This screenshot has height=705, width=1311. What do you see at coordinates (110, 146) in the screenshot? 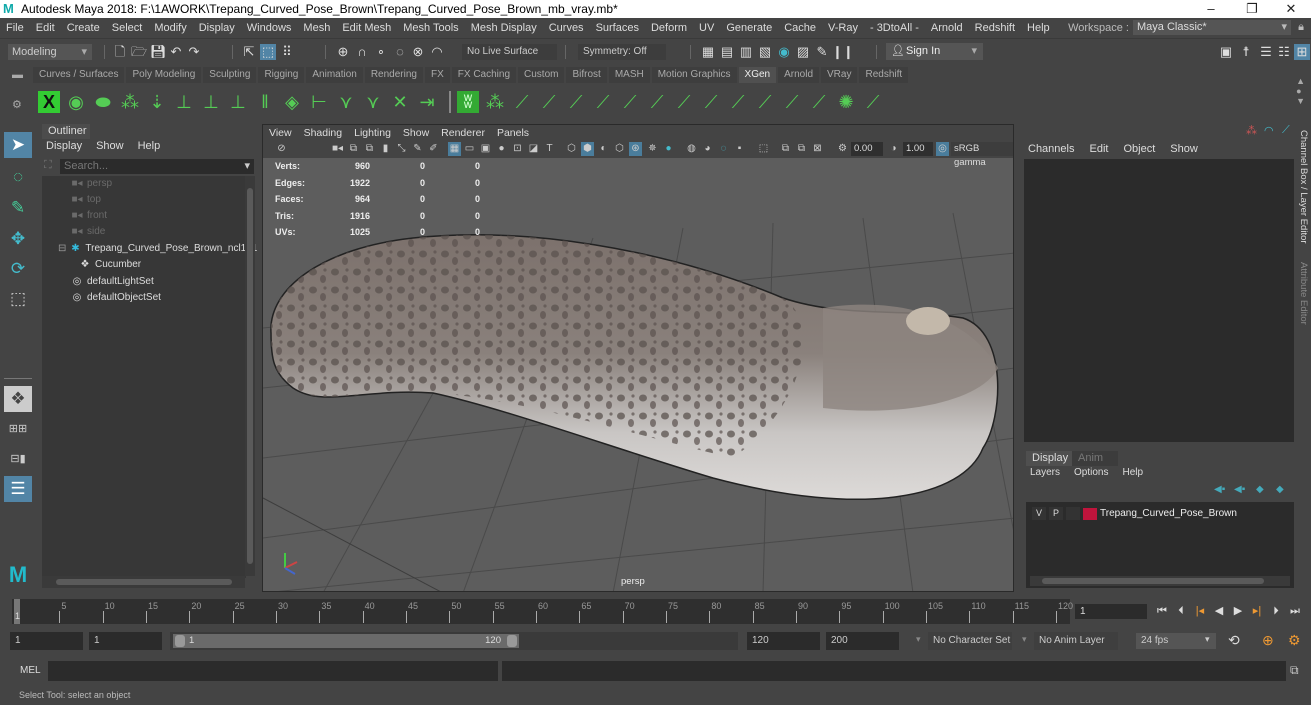
I see `outliner-menu-show: Show` at bounding box center [110, 146].